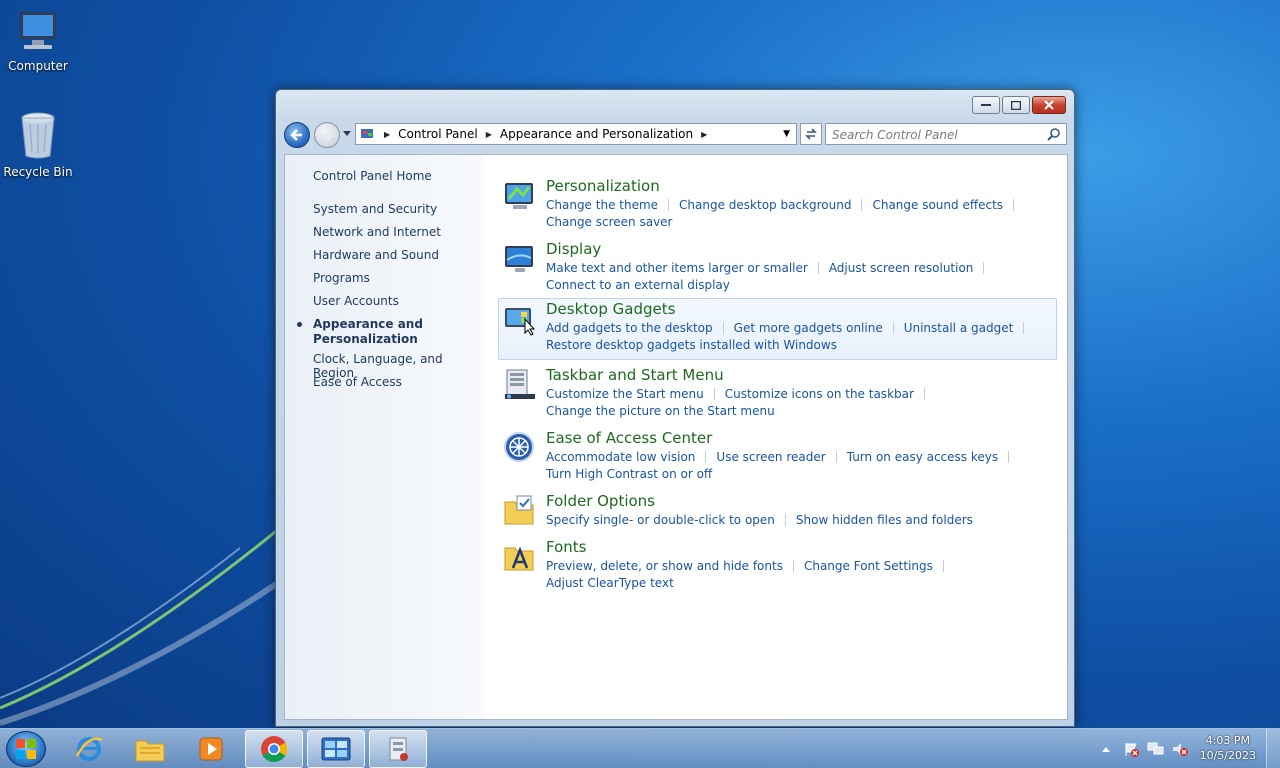  I want to click on close-icon, so click(1049, 105).